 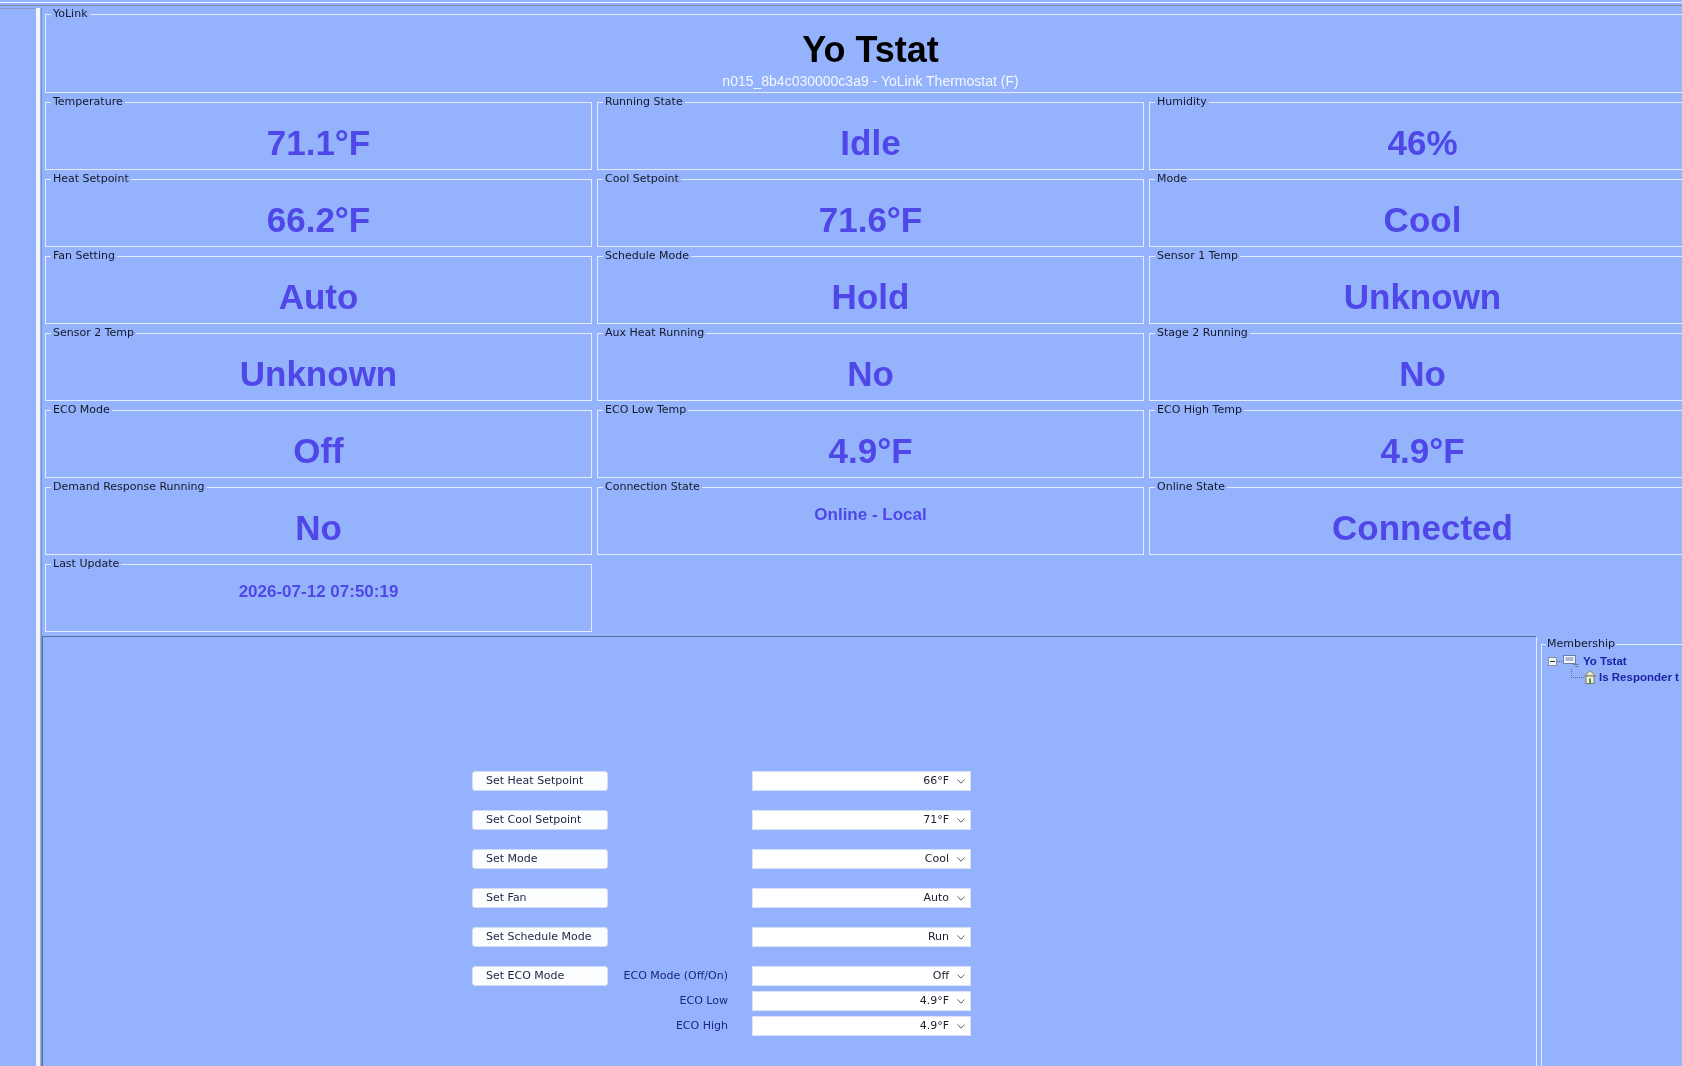 I want to click on field-label: ECO Low Temp, so click(x=646, y=410).